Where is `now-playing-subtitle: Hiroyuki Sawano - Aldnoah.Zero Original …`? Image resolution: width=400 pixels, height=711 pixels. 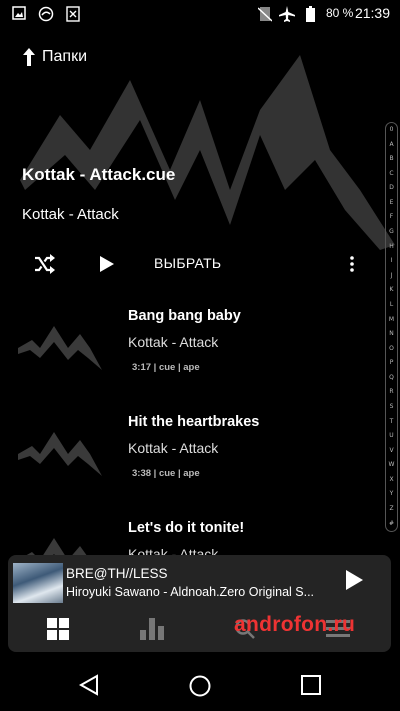 now-playing-subtitle: Hiroyuki Sawano - Aldnoah.Zero Original … is located at coordinates (190, 592).